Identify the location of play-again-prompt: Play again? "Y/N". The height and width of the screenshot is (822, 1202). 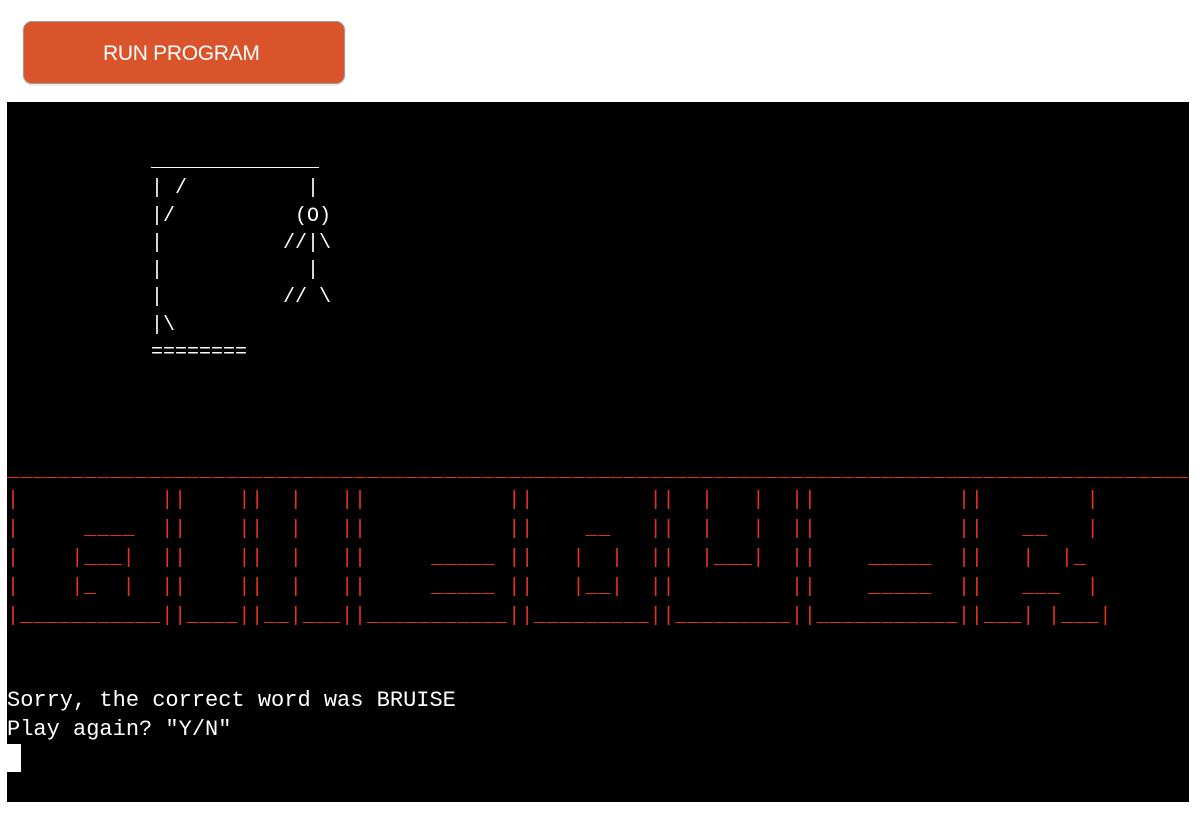
(119, 729).